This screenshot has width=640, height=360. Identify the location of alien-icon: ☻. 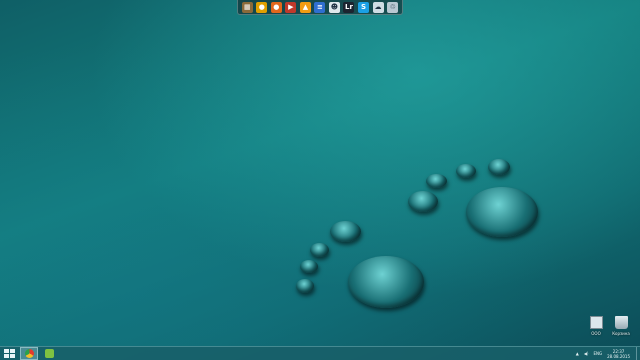
(334, 7).